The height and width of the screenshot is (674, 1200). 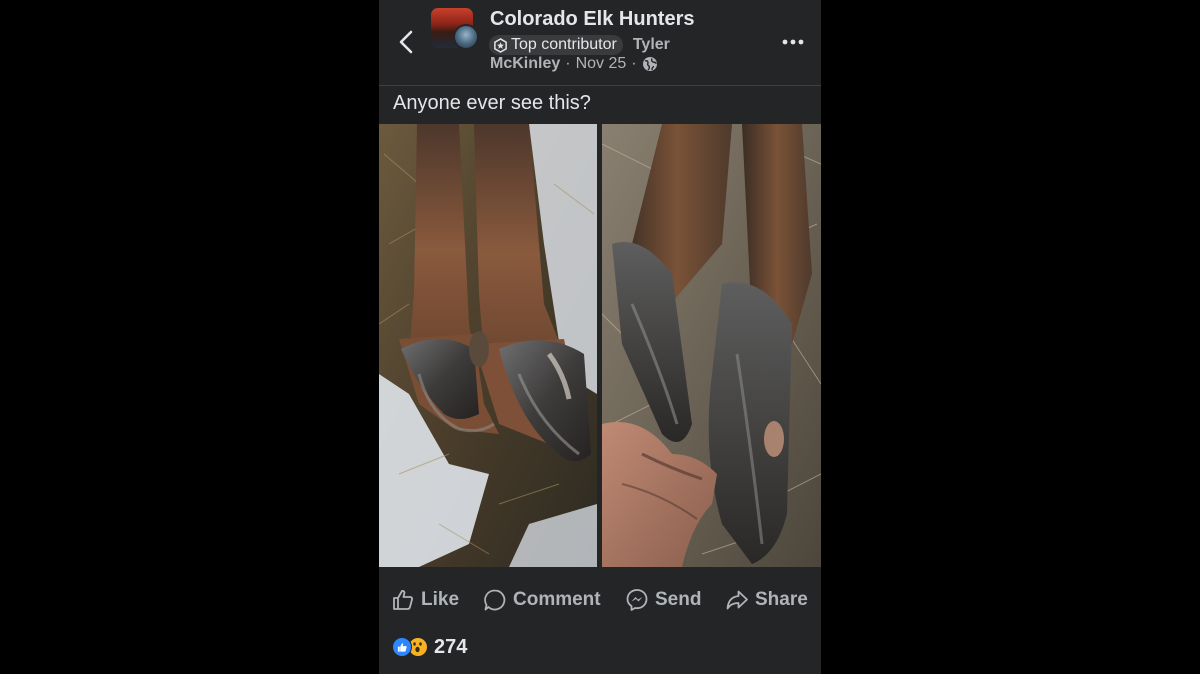 I want to click on like-button: Like, so click(x=425, y=600).